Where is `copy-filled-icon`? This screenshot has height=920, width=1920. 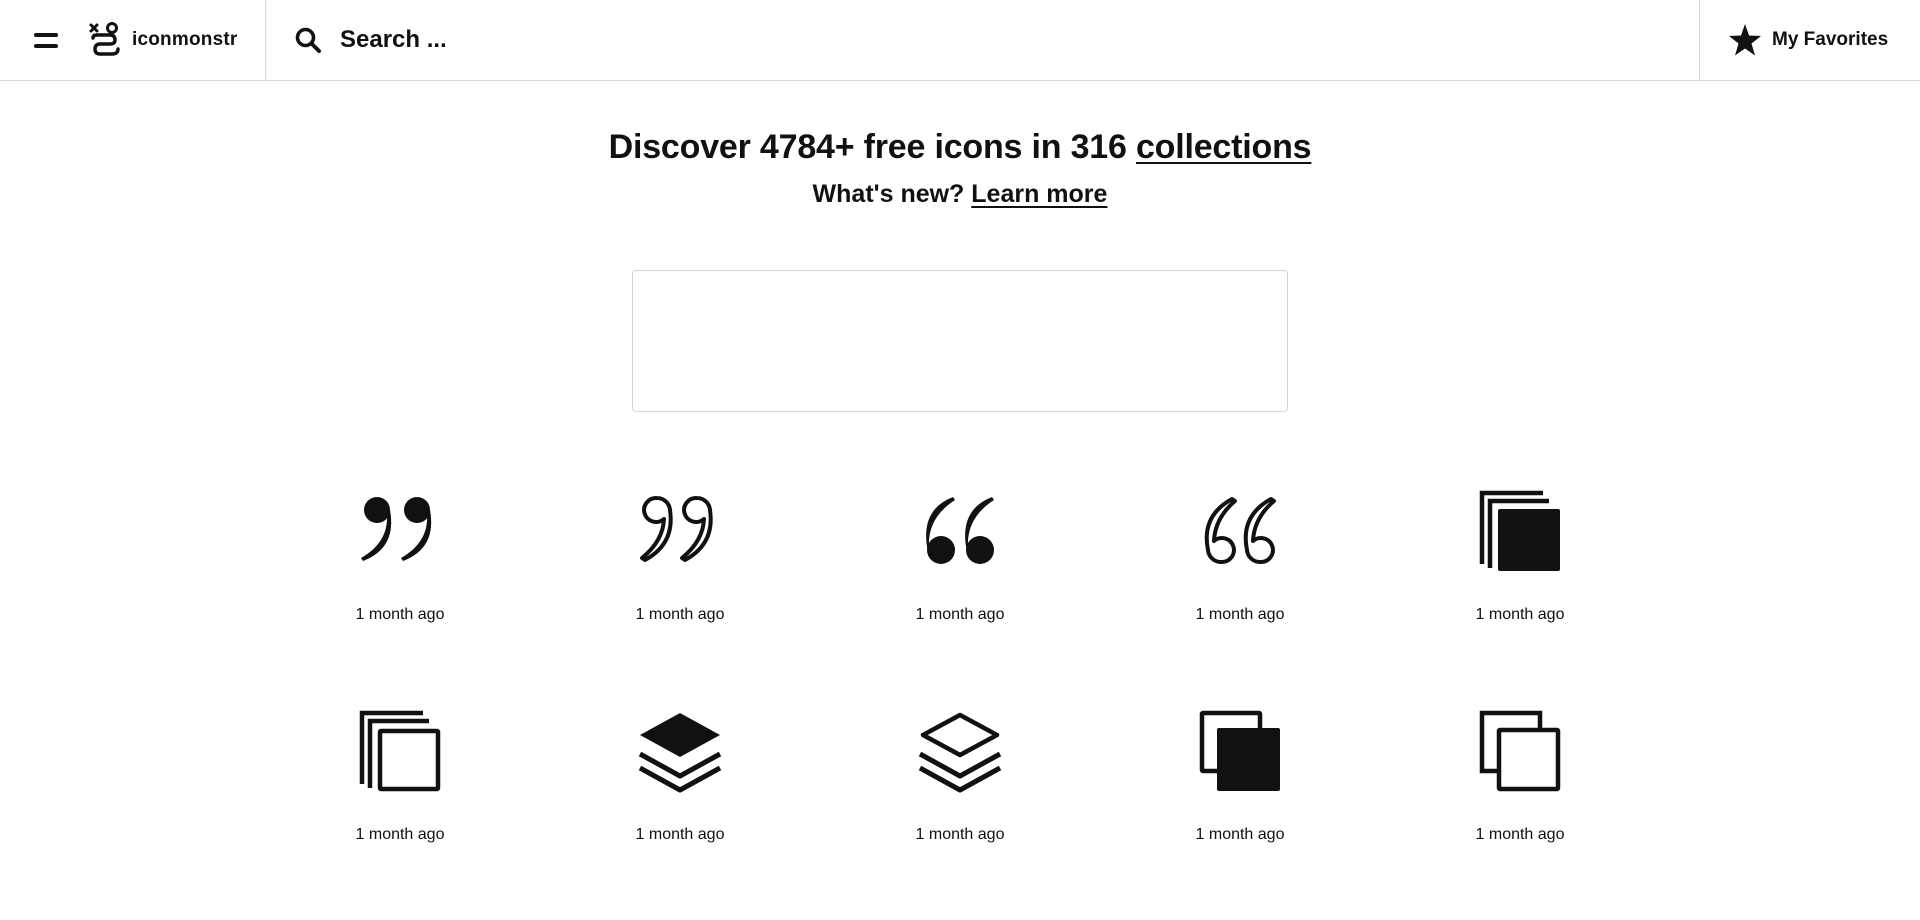
copy-filled-icon is located at coordinates (1239, 750).